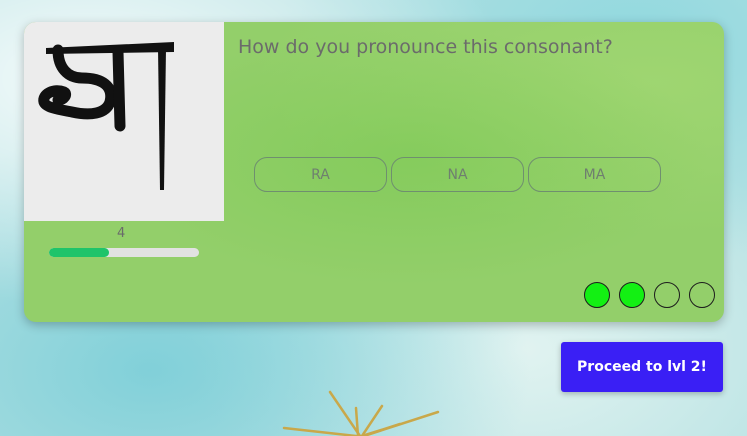 The image size is (747, 436). I want to click on level-counter: 4, so click(121, 233).